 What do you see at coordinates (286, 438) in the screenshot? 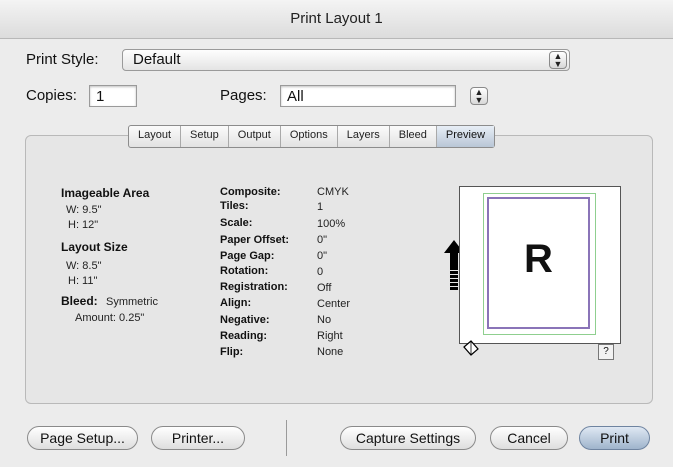
I see `button-divider` at bounding box center [286, 438].